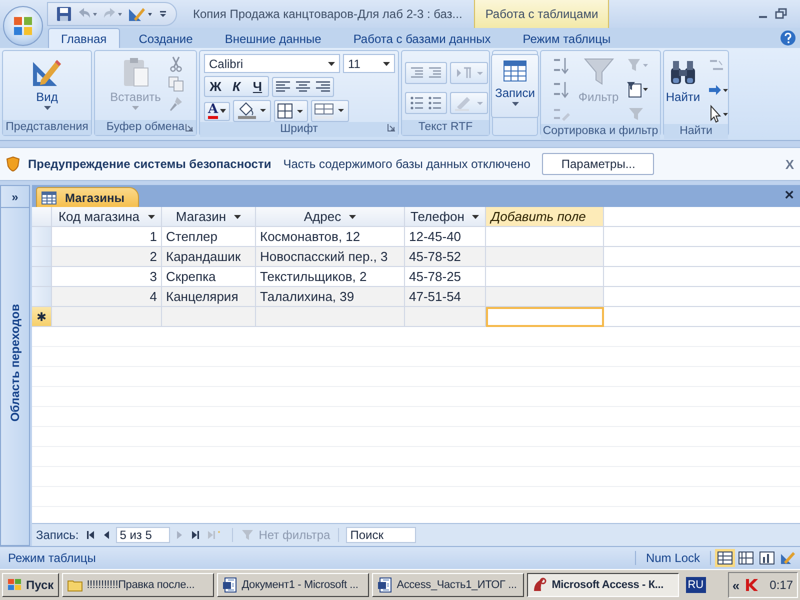 Image resolution: width=800 pixels, height=600 pixels. I want to click on ribbon-tab: Главная, so click(84, 38).